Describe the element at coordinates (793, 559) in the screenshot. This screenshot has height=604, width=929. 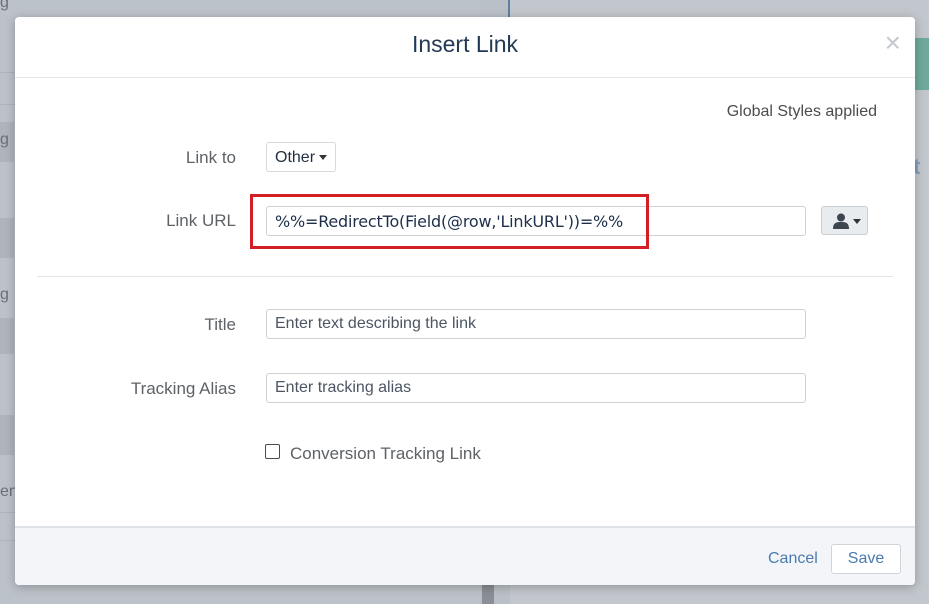
I see `cancel-button: Cancel` at that location.